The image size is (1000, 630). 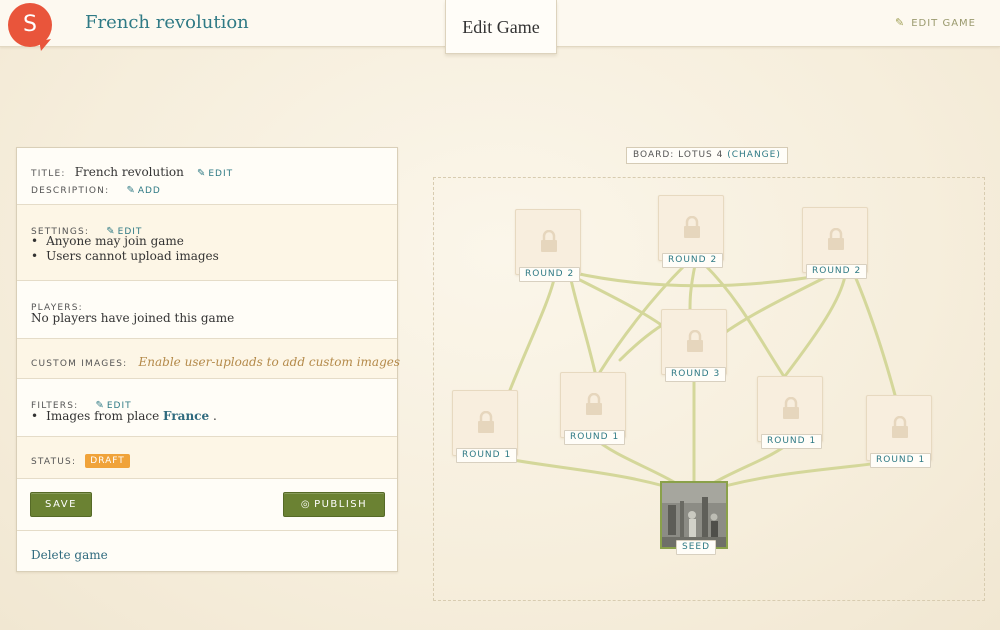 What do you see at coordinates (696, 374) in the screenshot?
I see `tile-label: ROUND 3` at bounding box center [696, 374].